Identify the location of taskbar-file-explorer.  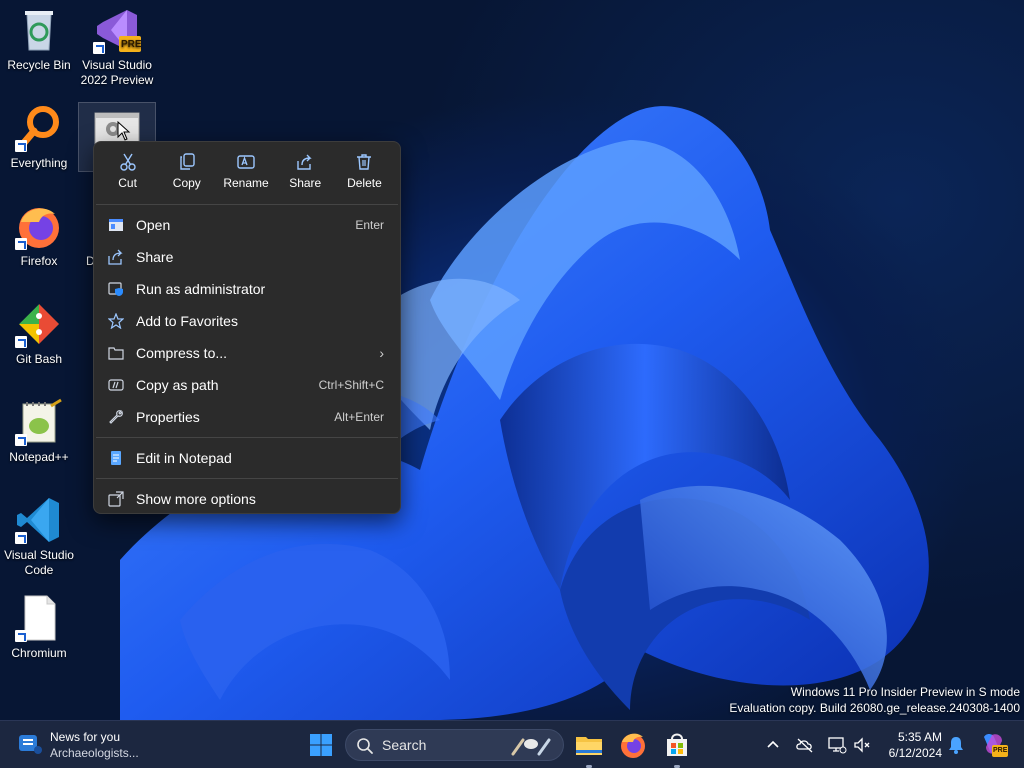
(589, 745).